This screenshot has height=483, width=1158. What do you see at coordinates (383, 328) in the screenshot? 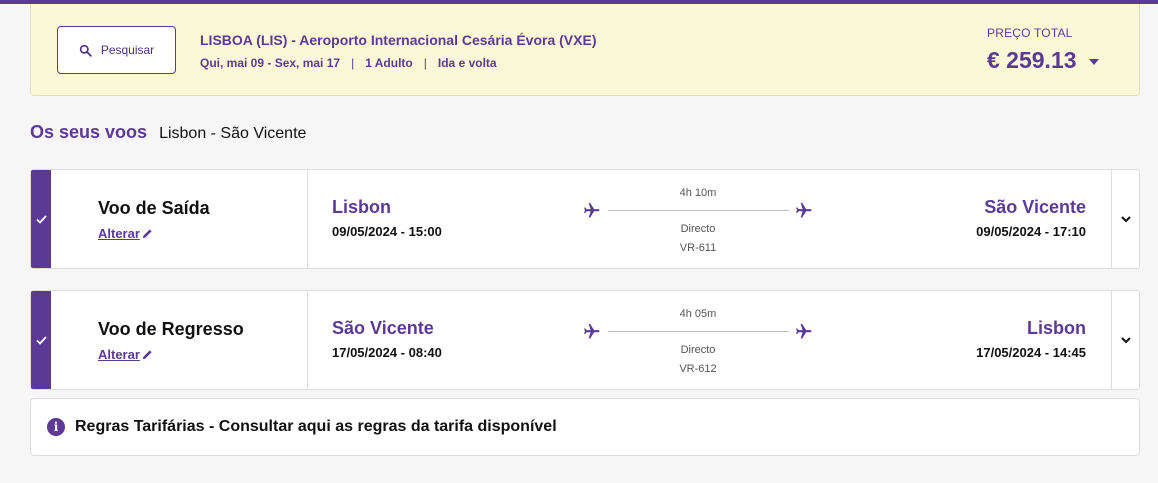
I see `origin-city: São Vicente` at bounding box center [383, 328].